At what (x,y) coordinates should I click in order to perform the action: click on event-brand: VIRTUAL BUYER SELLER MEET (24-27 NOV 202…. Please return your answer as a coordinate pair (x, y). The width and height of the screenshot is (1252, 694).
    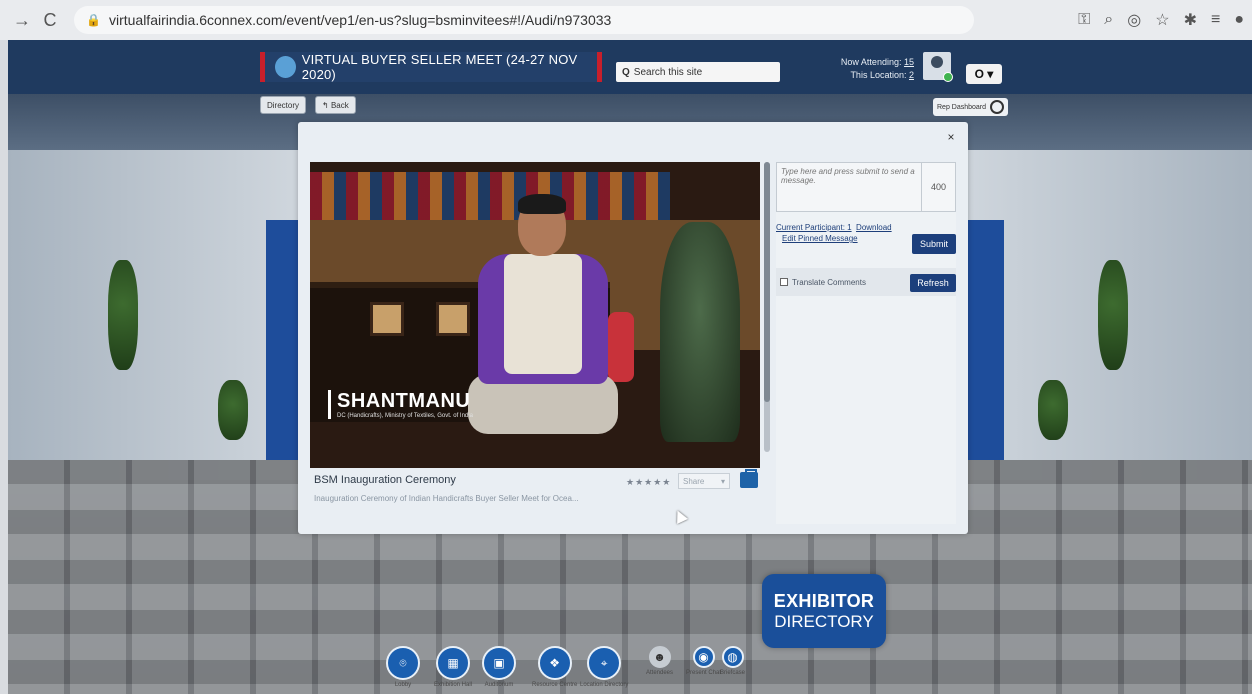
    Looking at the image, I should click on (431, 67).